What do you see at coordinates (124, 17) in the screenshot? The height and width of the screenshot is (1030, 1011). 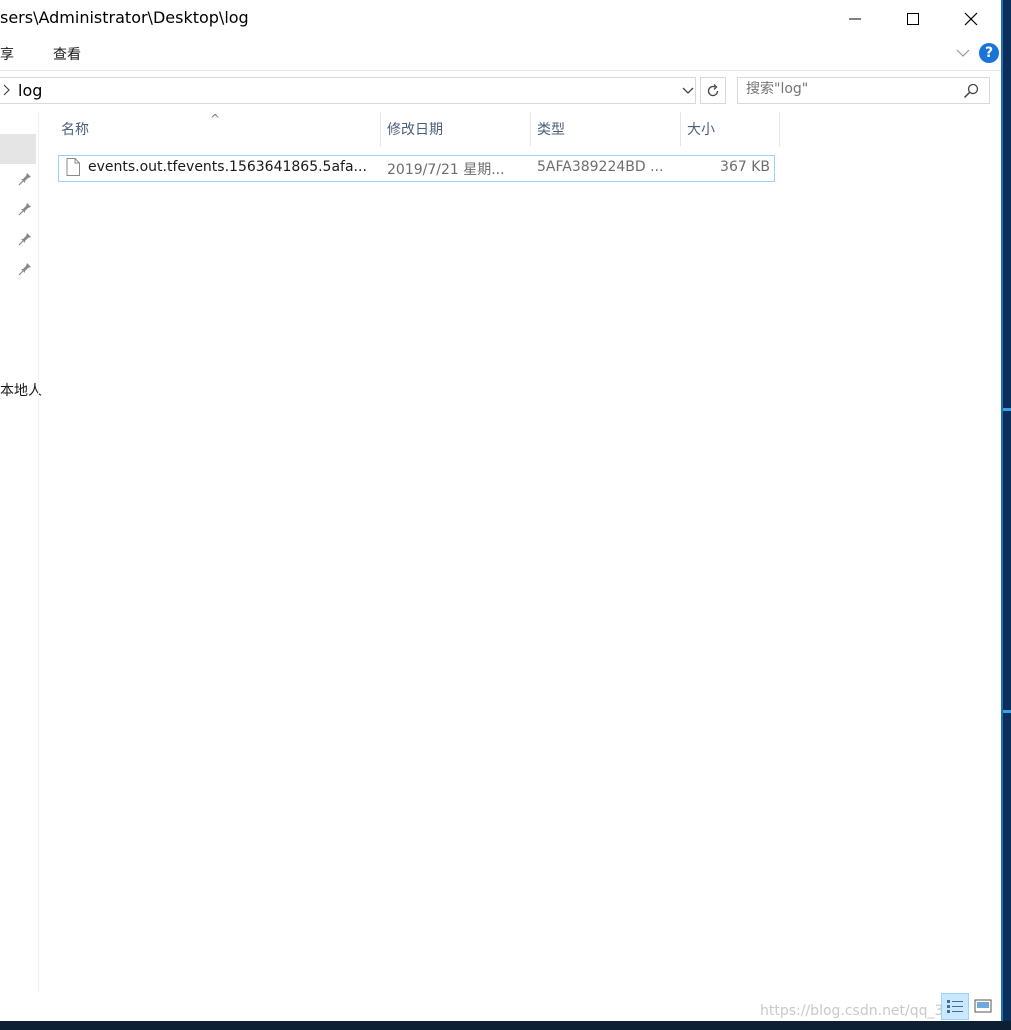 I see `window-title: sers\Administrator\Desktop\log` at bounding box center [124, 17].